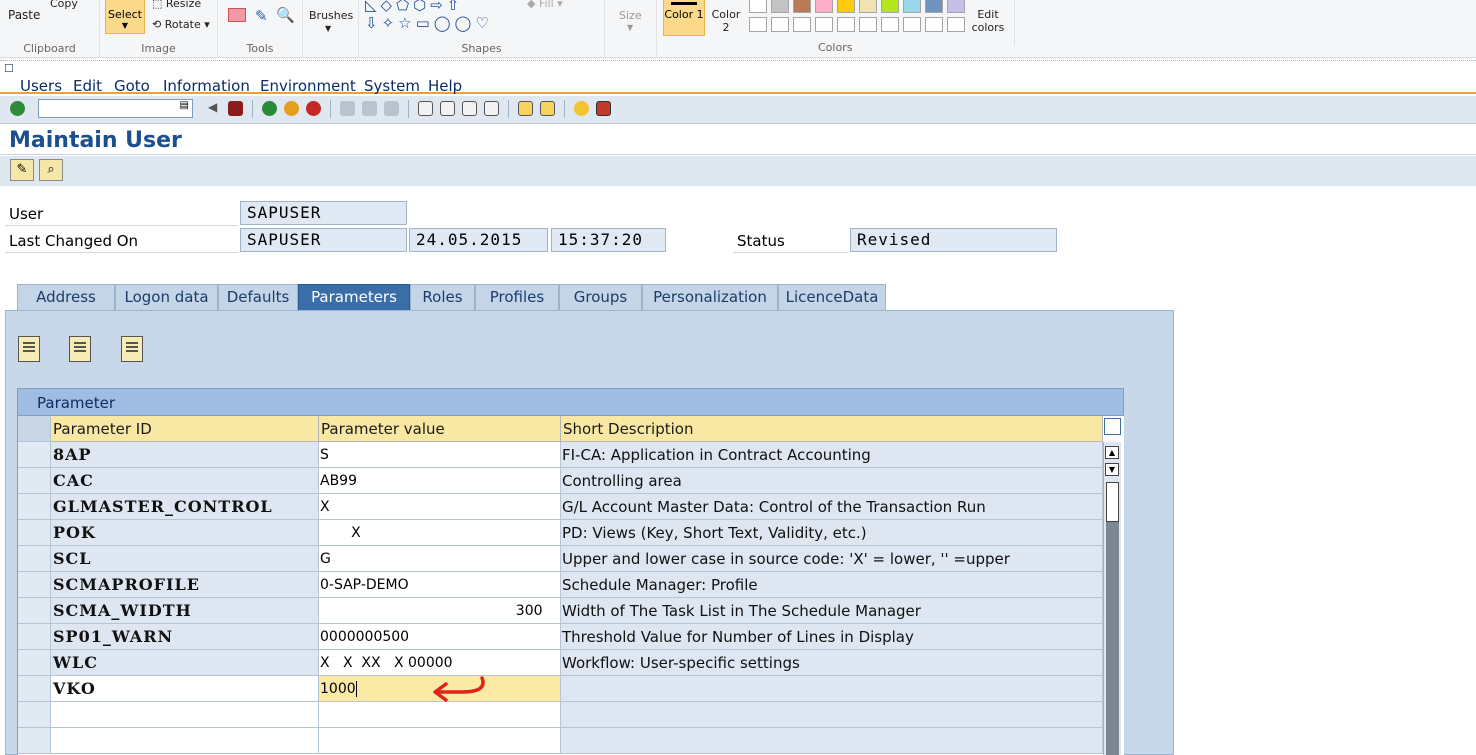 The width and height of the screenshot is (1476, 755). What do you see at coordinates (581, 108) in the screenshot?
I see `help-icon` at bounding box center [581, 108].